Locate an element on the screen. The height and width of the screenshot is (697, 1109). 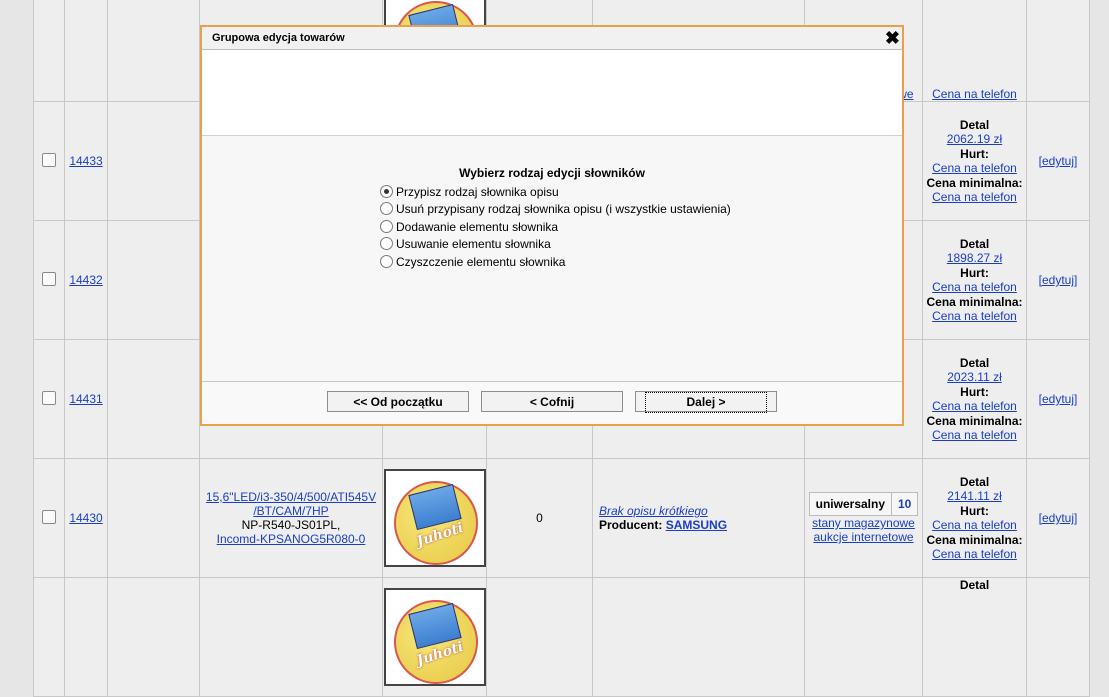
stock-count: 10 is located at coordinates (904, 504).